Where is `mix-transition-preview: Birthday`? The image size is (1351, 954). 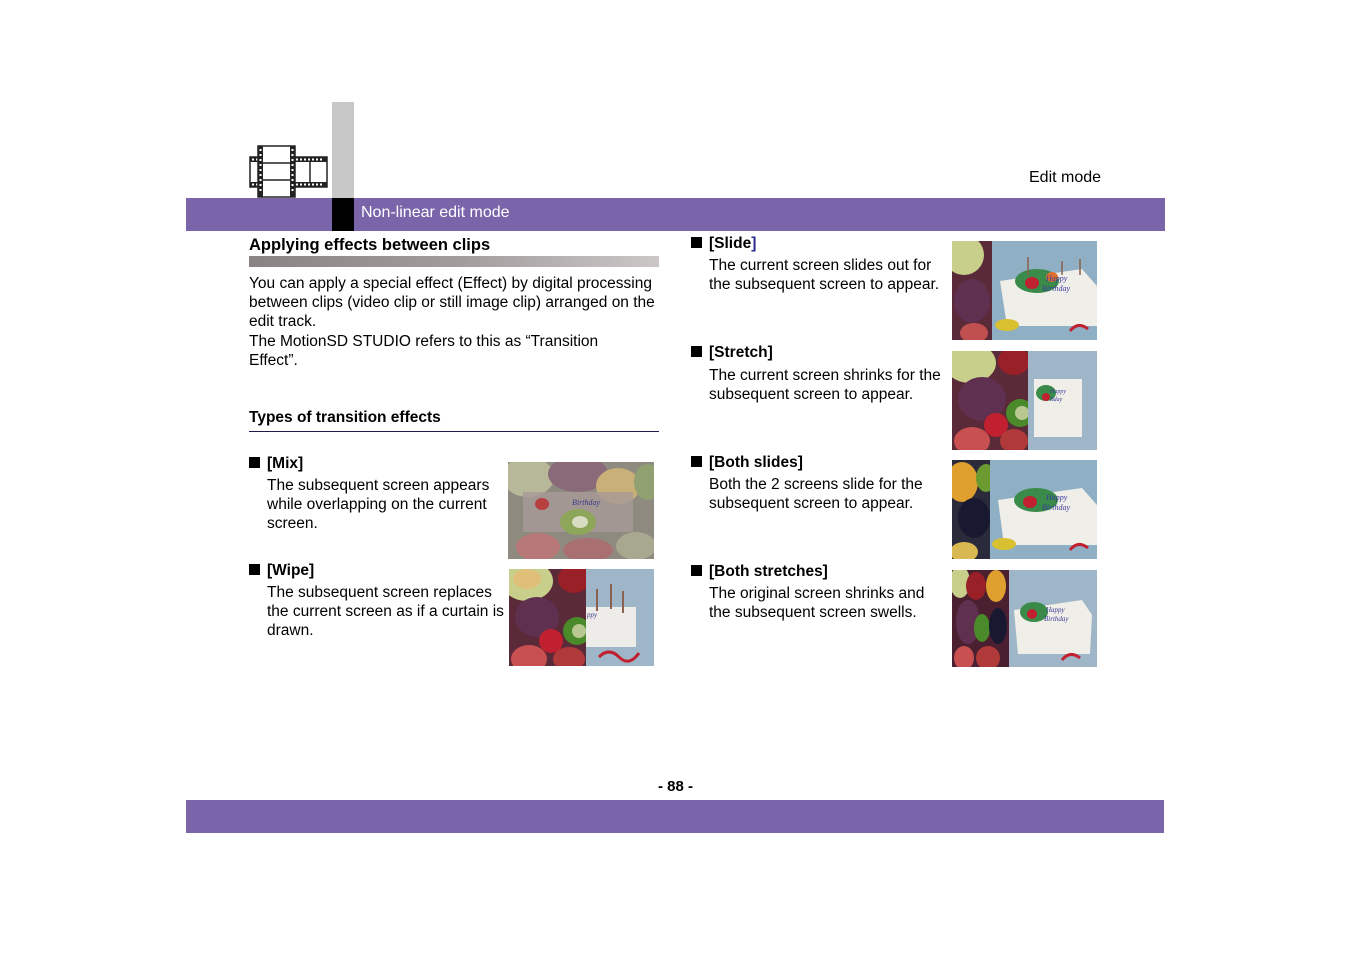
mix-transition-preview: Birthday is located at coordinates (581, 510).